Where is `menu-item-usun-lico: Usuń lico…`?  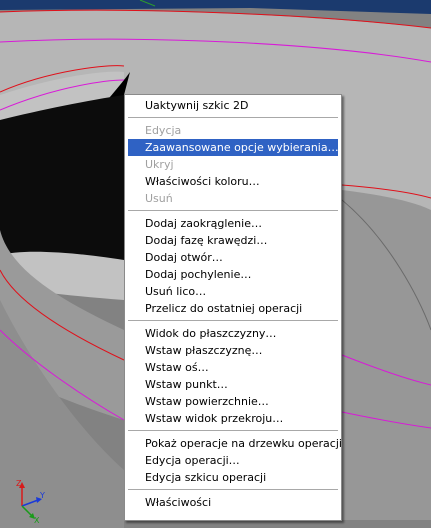 menu-item-usun-lico: Usuń lico… is located at coordinates (233, 291).